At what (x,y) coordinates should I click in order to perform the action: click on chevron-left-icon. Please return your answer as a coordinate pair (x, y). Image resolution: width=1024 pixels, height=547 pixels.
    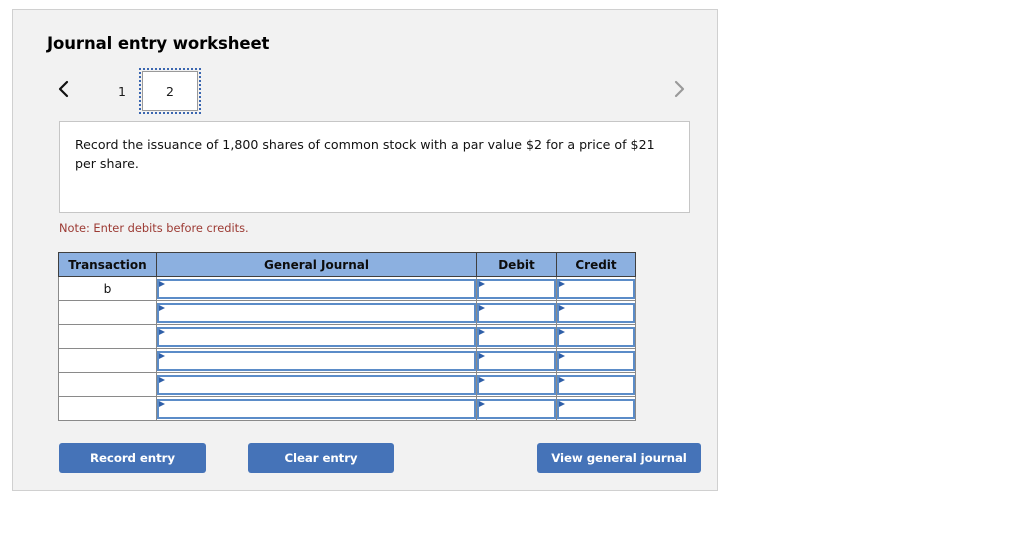
    Looking at the image, I should click on (64, 89).